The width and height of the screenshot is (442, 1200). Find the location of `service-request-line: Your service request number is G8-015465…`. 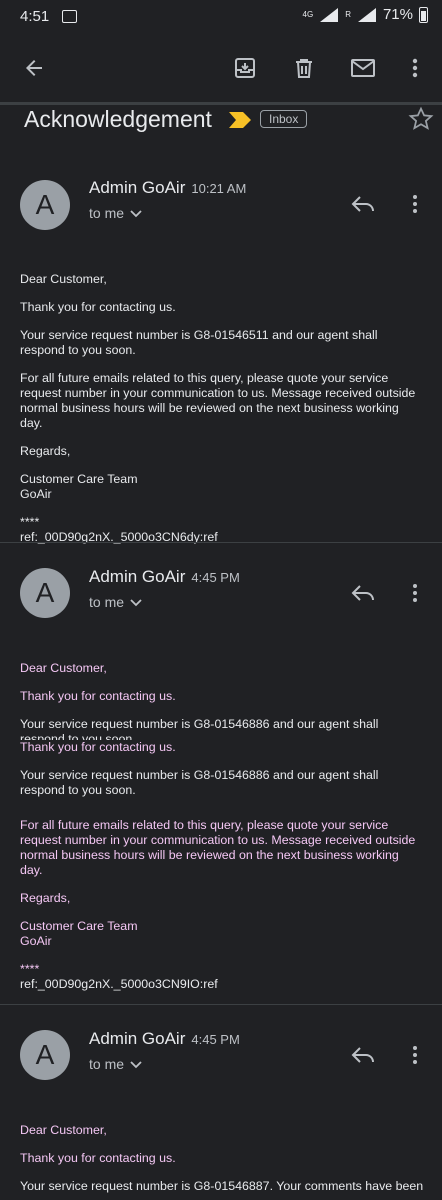

service-request-line: Your service request number is G8-015465… is located at coordinates (199, 342).